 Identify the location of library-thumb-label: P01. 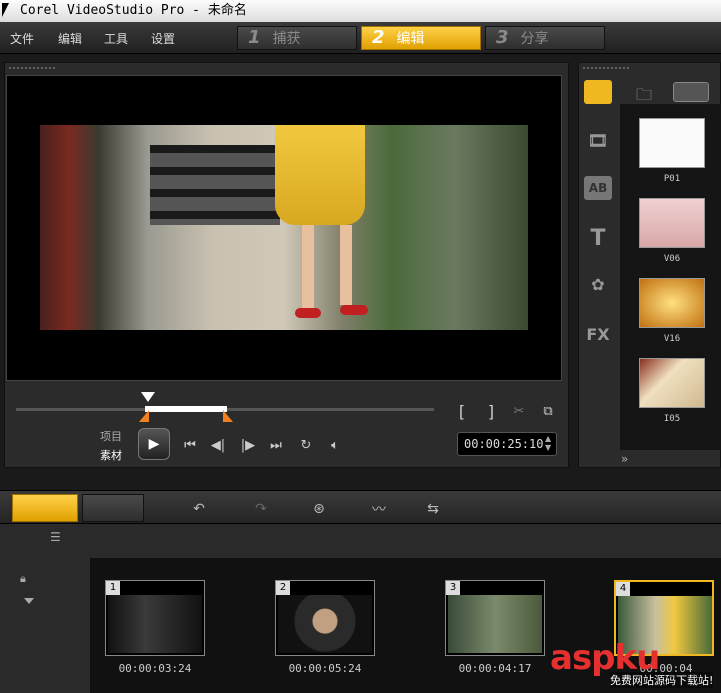
(672, 179).